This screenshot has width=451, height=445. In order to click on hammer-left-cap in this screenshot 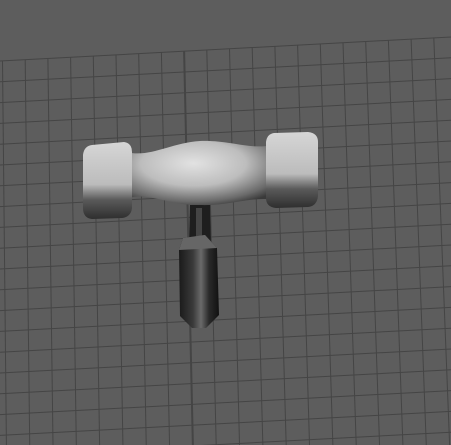, I will do `click(107, 180)`.